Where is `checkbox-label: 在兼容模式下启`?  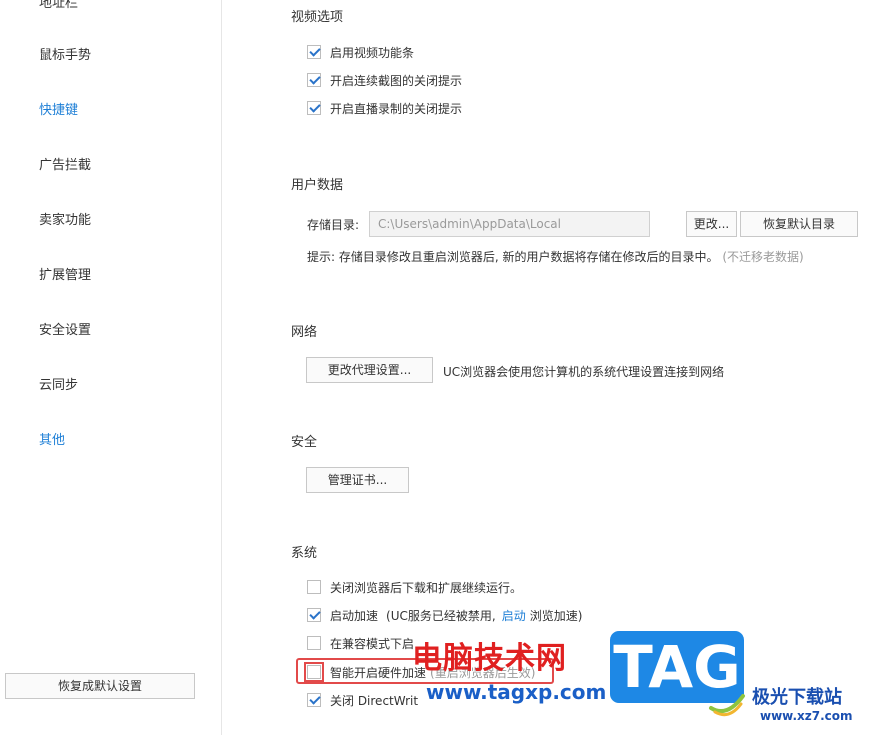
checkbox-label: 在兼容模式下启 is located at coordinates (372, 643).